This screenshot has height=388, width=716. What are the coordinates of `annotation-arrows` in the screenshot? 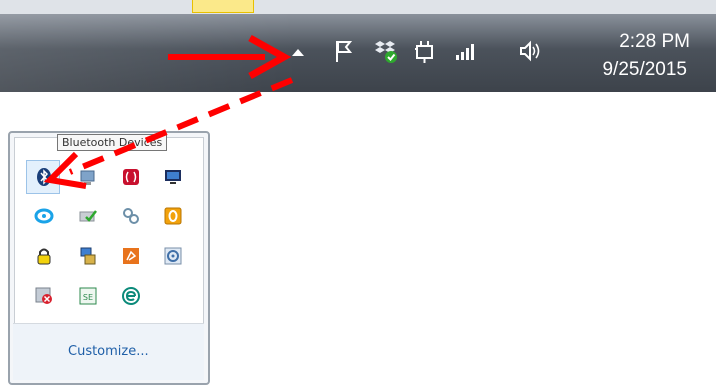 It's located at (168, 111).